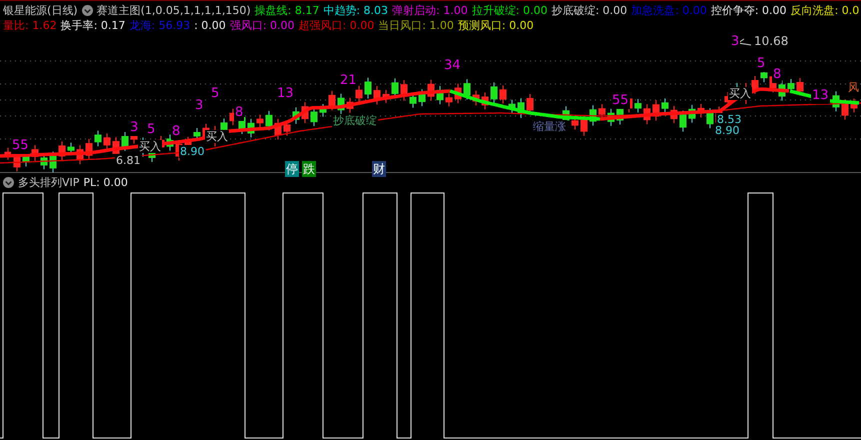  I want to click on legend-value: 中趋势: 8.03, so click(355, 10).